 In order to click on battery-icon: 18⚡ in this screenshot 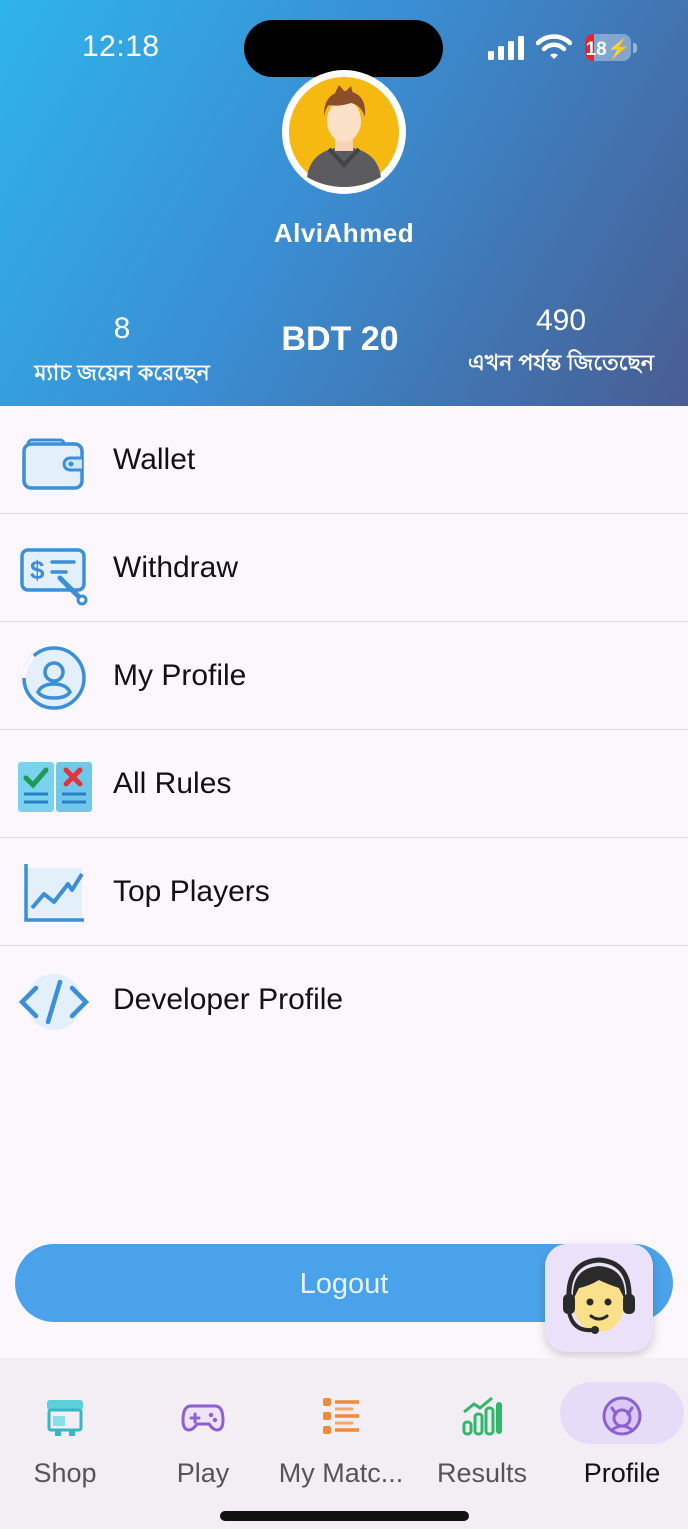, I will do `click(608, 47)`.